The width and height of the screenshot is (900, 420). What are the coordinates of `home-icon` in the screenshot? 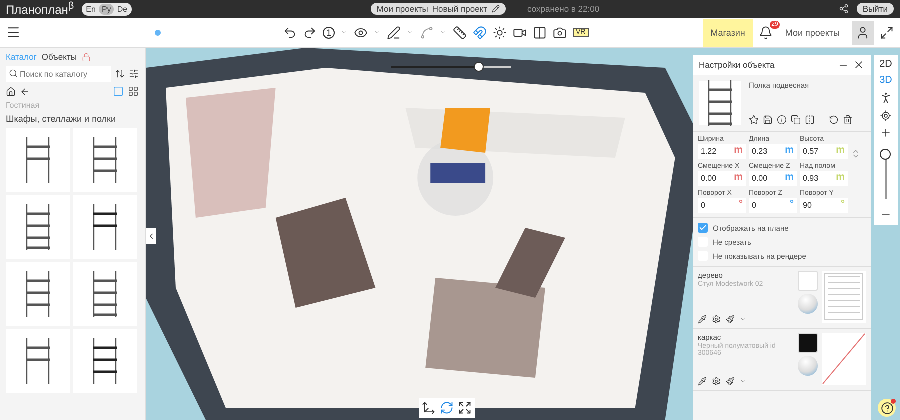 It's located at (11, 91).